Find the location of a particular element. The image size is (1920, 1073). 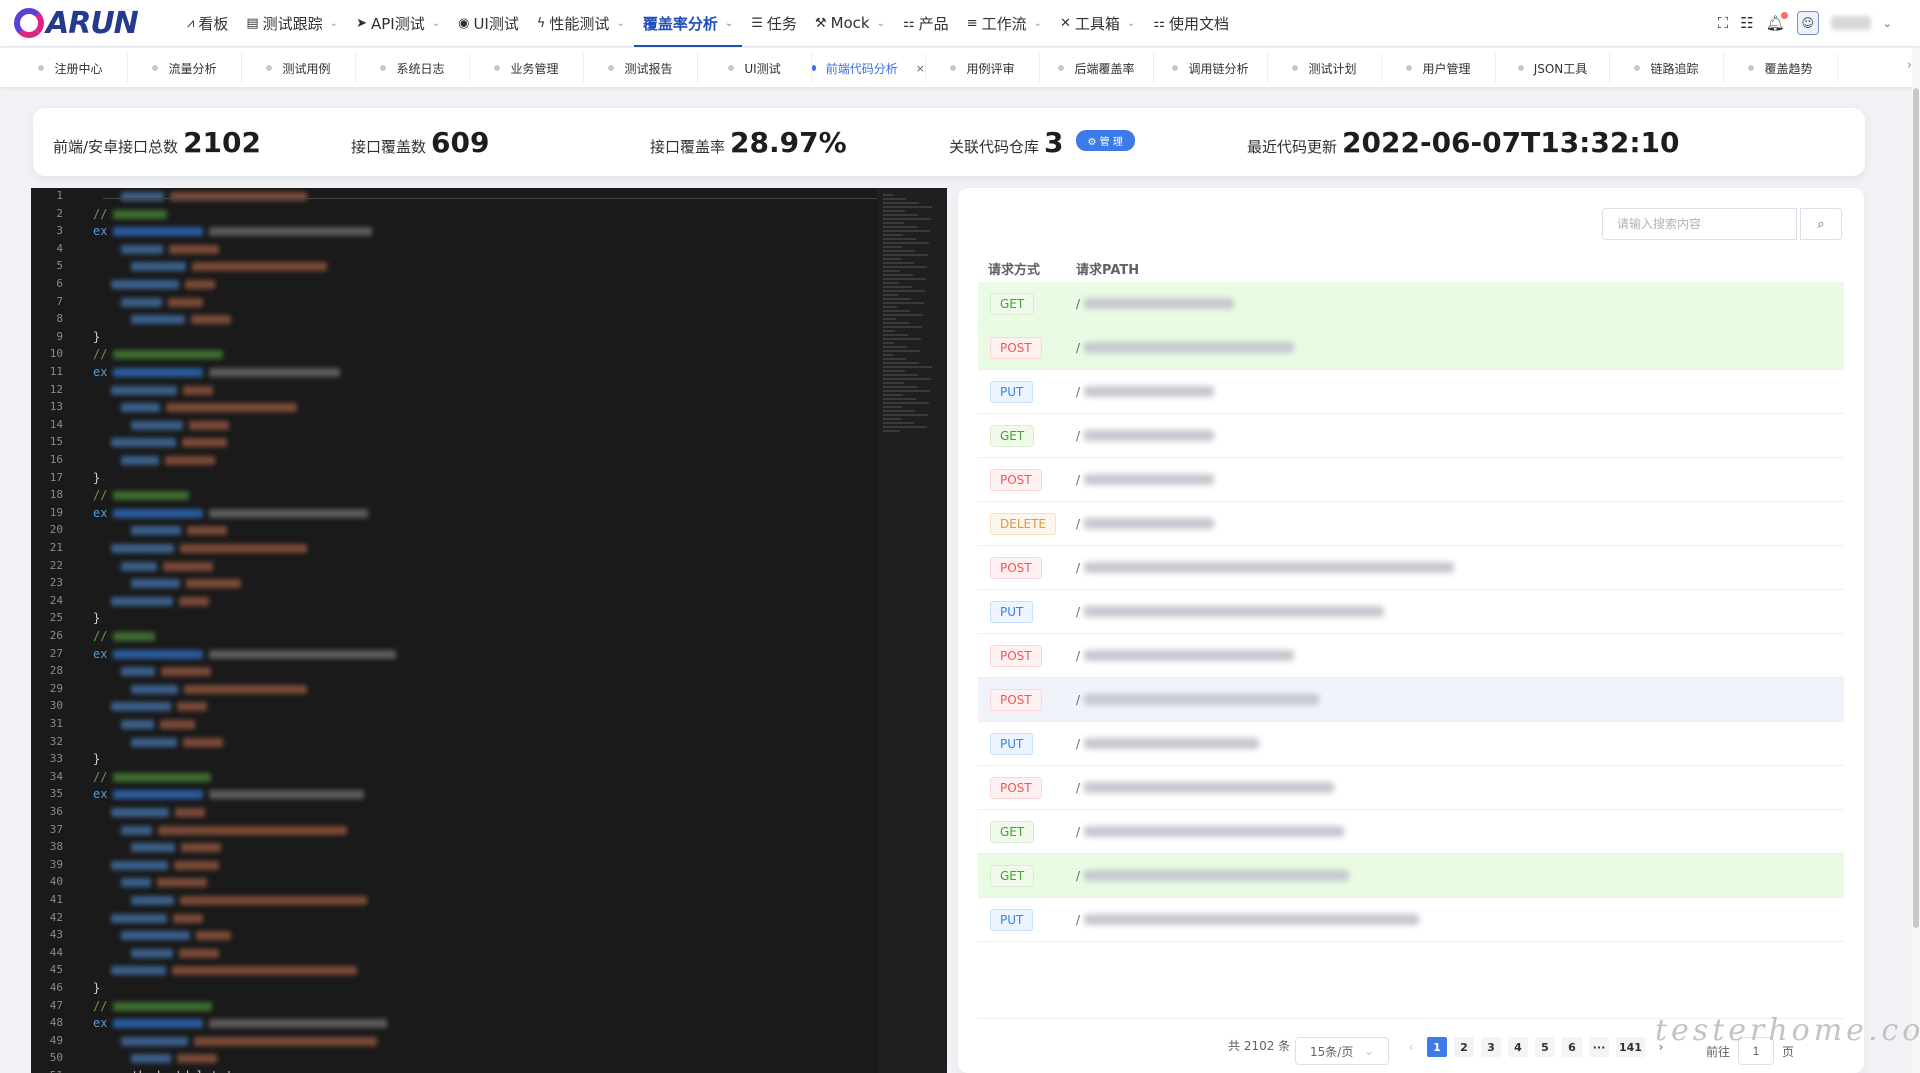

method-cell: DELETE is located at coordinates (1027, 523).